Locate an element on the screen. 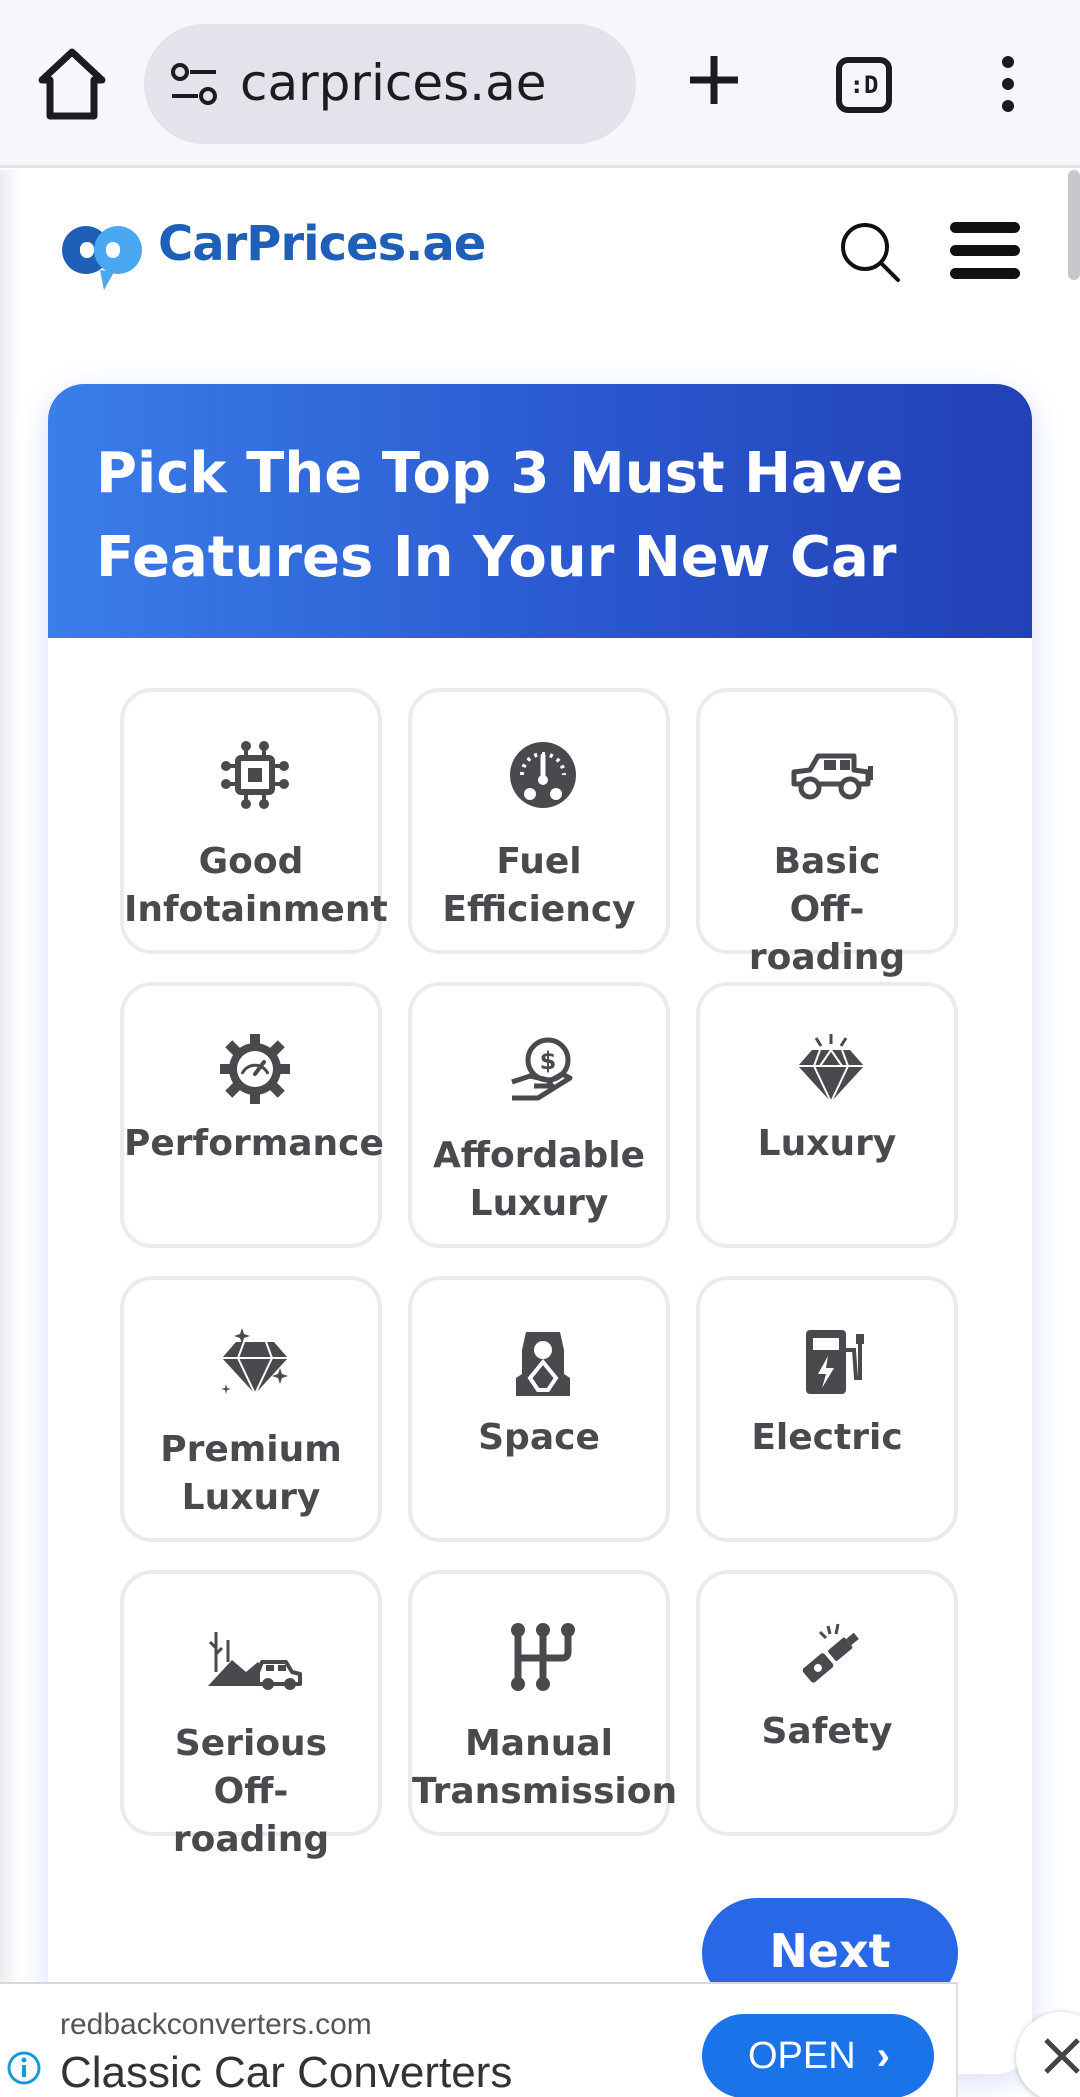  ad-open-label: OPEN is located at coordinates (802, 2056).